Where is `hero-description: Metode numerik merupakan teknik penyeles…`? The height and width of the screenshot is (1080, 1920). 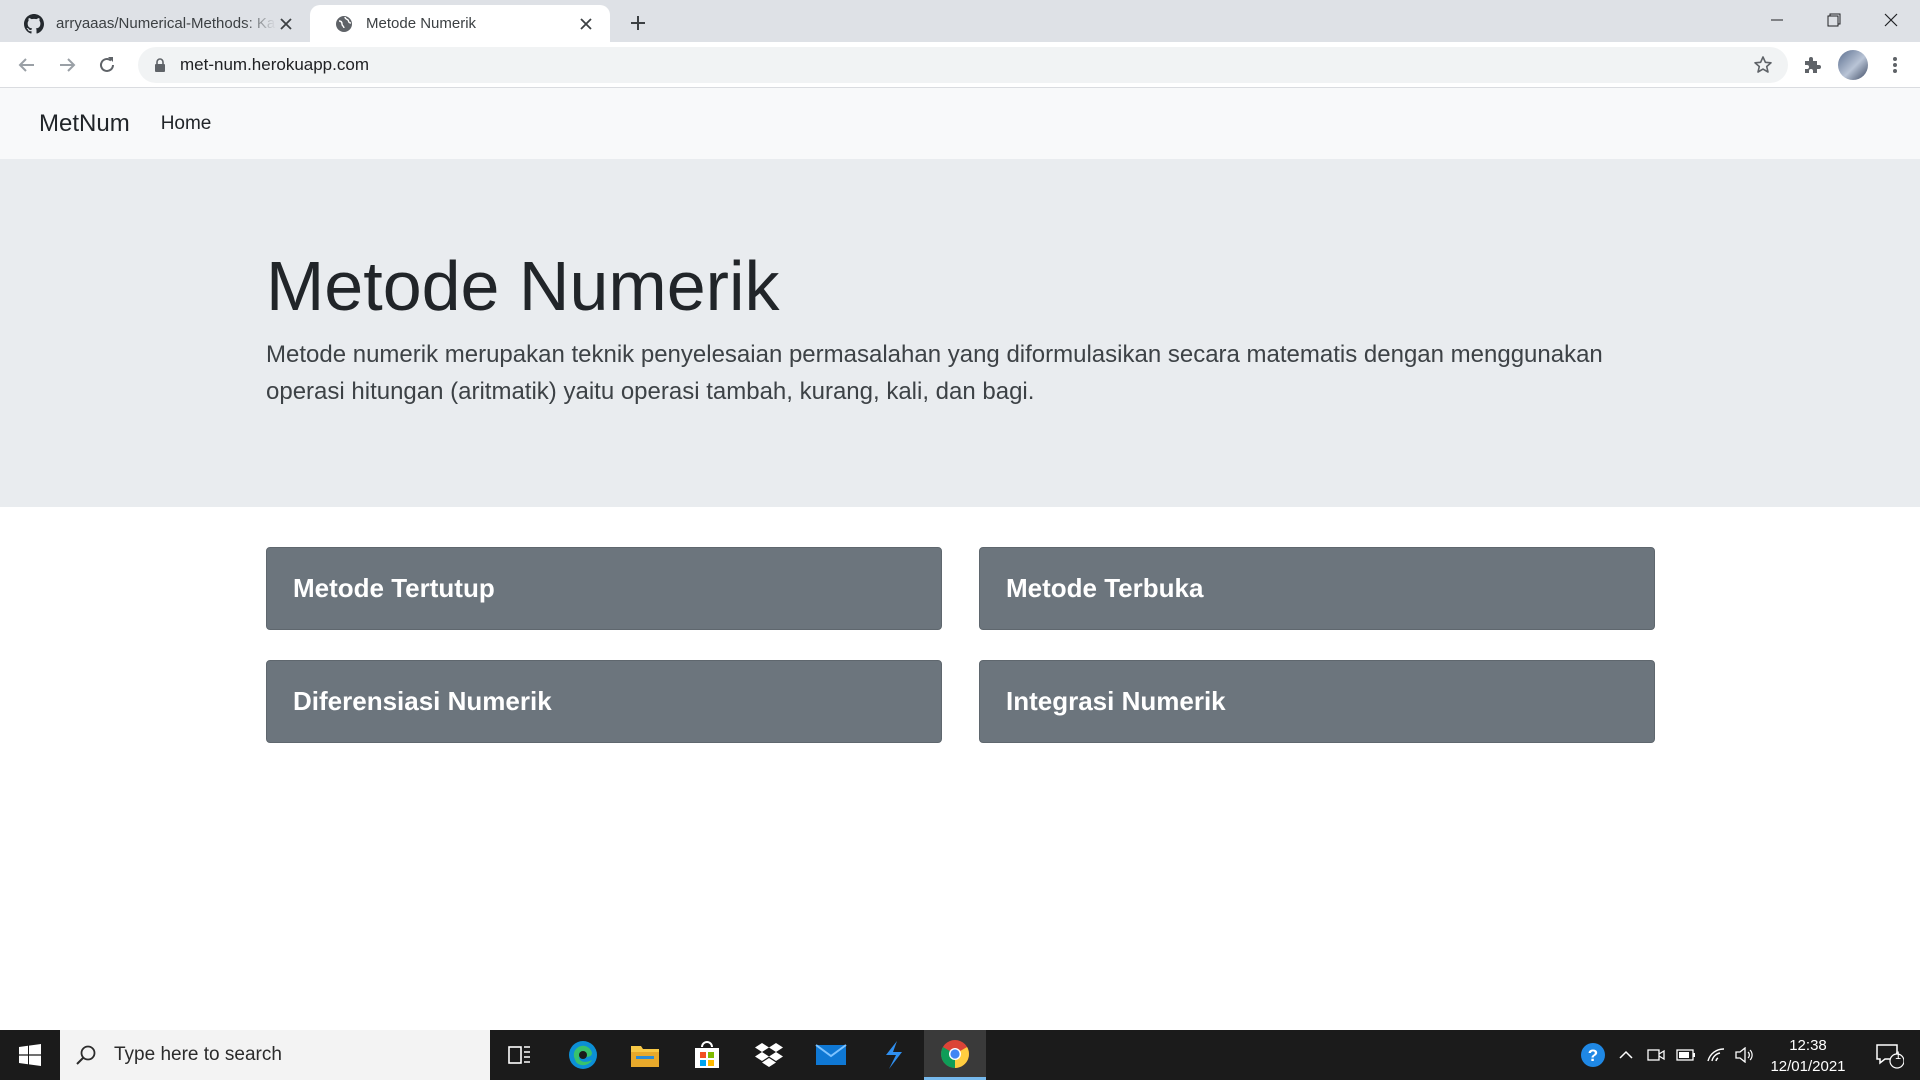
hero-description: Metode numerik merupakan teknik penyeles… is located at coordinates (934, 373).